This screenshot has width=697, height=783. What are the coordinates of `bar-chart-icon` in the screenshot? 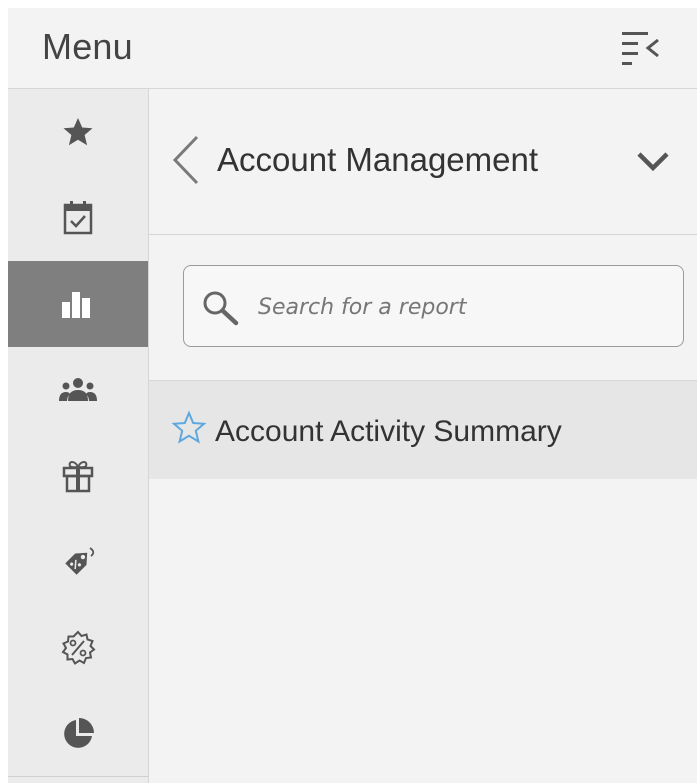 It's located at (76, 305).